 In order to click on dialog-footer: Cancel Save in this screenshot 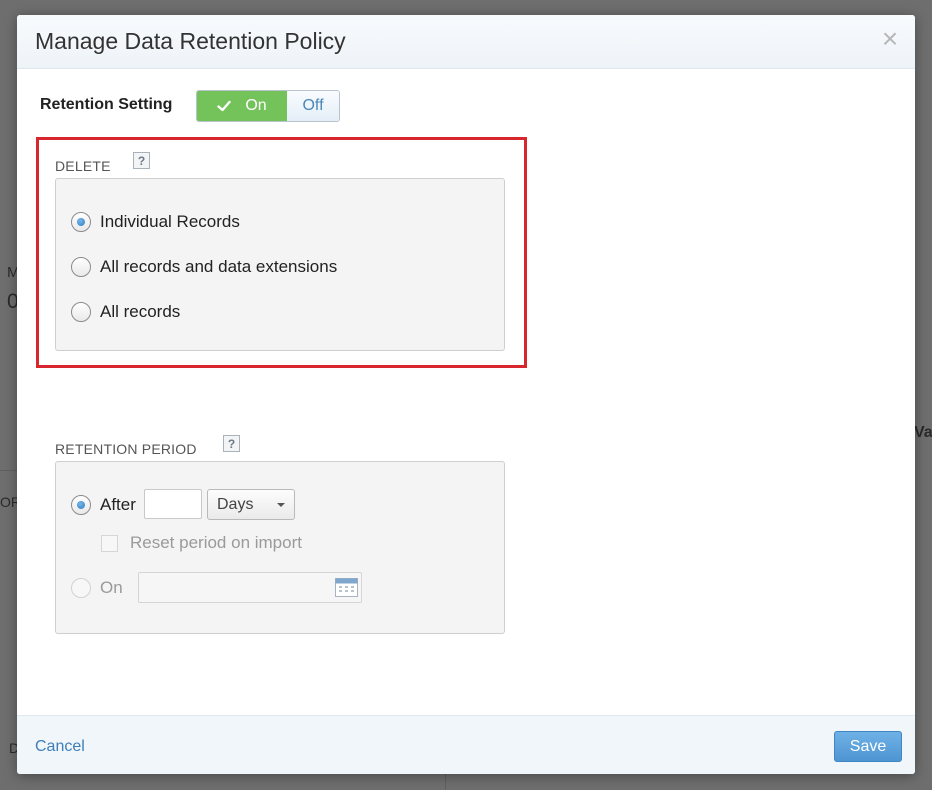, I will do `click(466, 744)`.